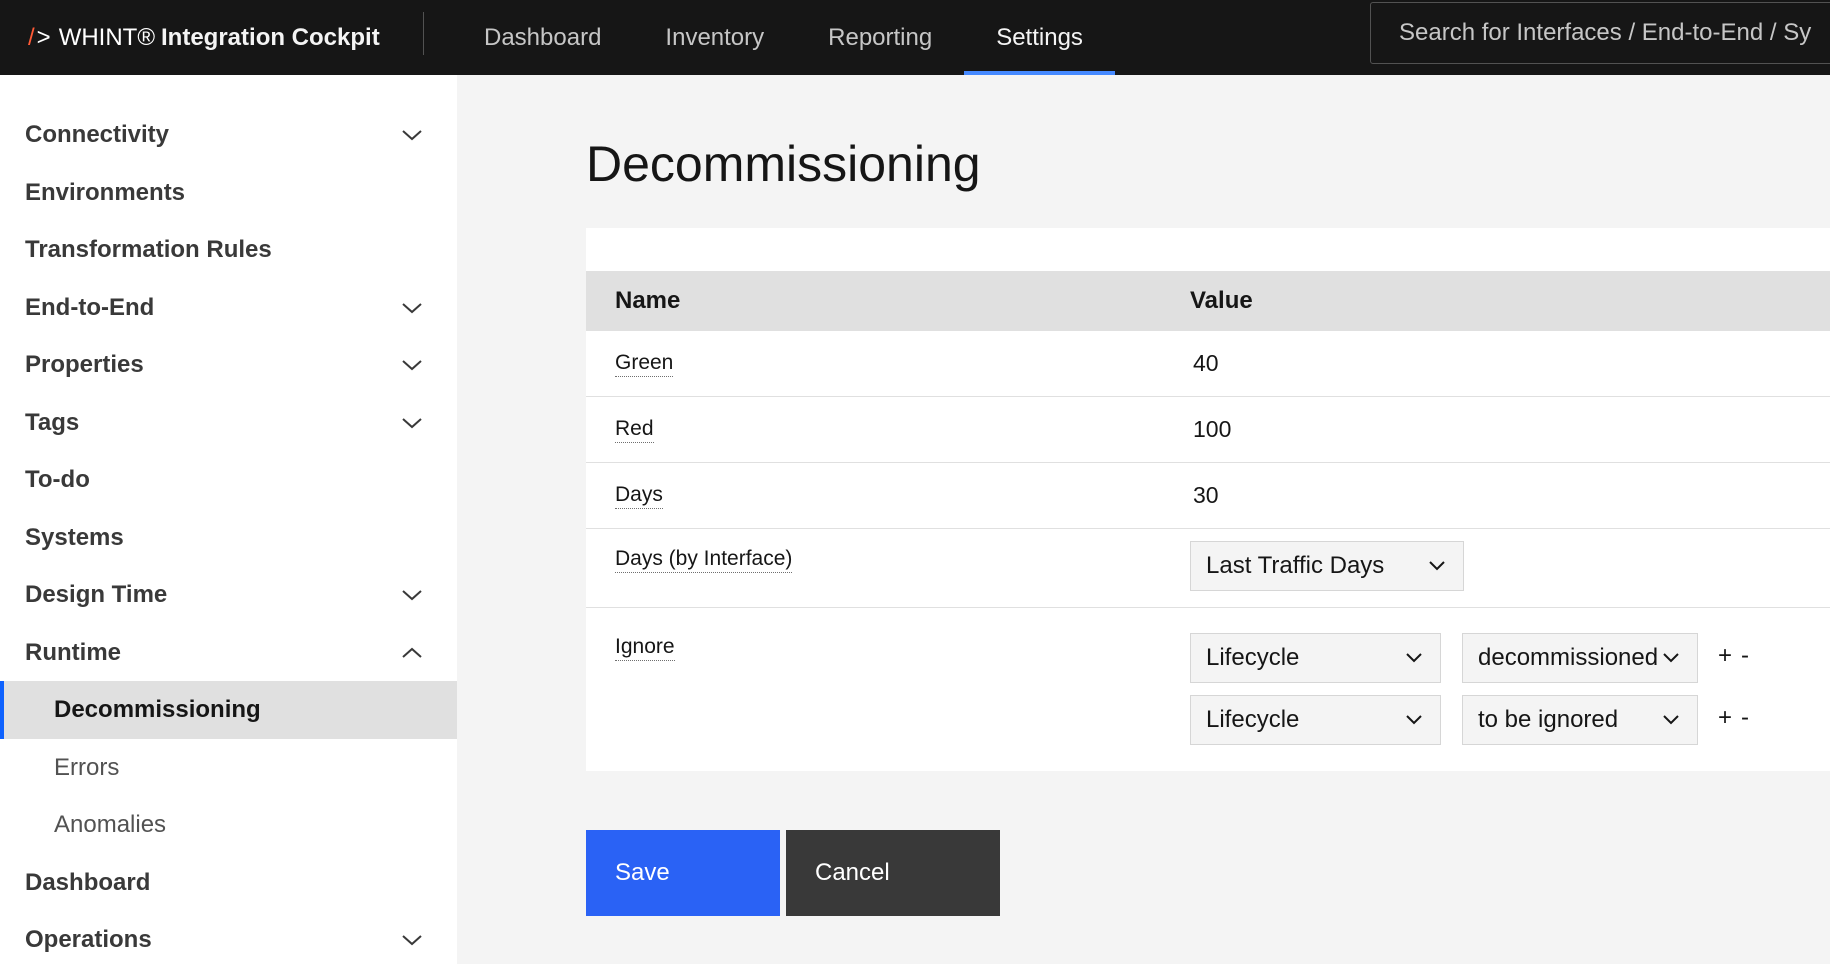 The height and width of the screenshot is (964, 1830). What do you see at coordinates (228, 538) in the screenshot?
I see `sidebar-item-systems: Systems` at bounding box center [228, 538].